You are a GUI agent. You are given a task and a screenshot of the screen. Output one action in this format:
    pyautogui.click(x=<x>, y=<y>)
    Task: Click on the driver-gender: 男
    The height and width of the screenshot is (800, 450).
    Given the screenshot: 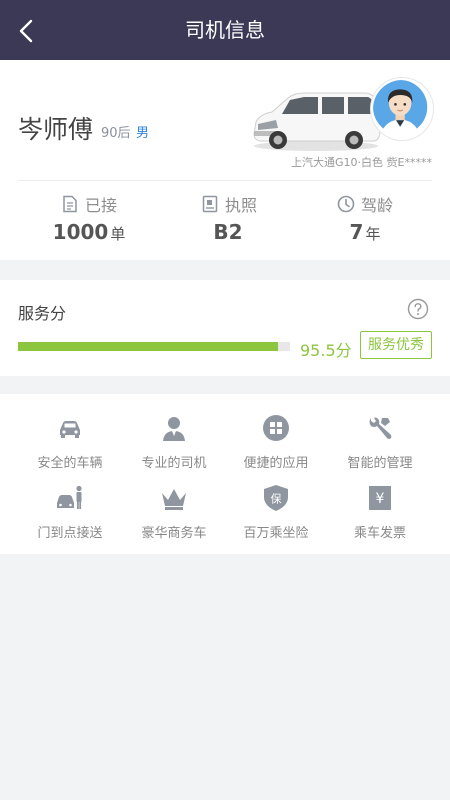 What is the action you would take?
    pyautogui.click(x=143, y=133)
    